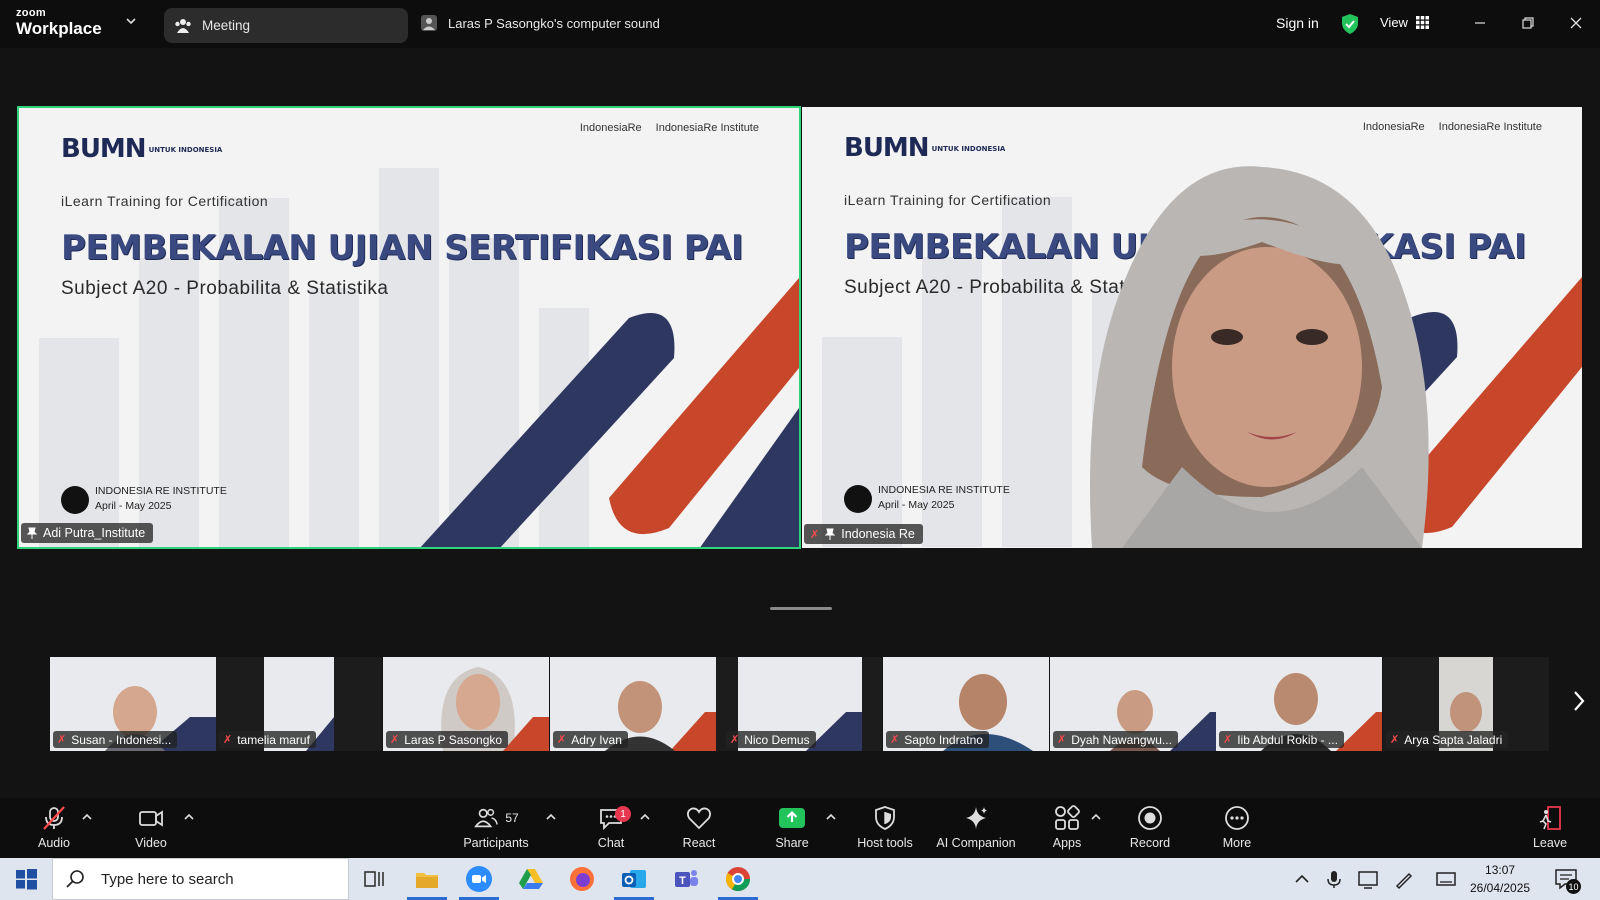  I want to click on close-icon, so click(1576, 23).